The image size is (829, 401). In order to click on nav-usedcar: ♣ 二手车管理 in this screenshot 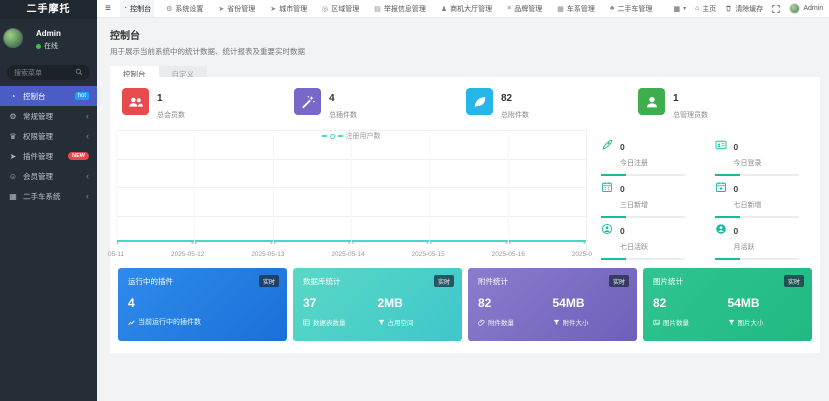, I will do `click(631, 8)`.